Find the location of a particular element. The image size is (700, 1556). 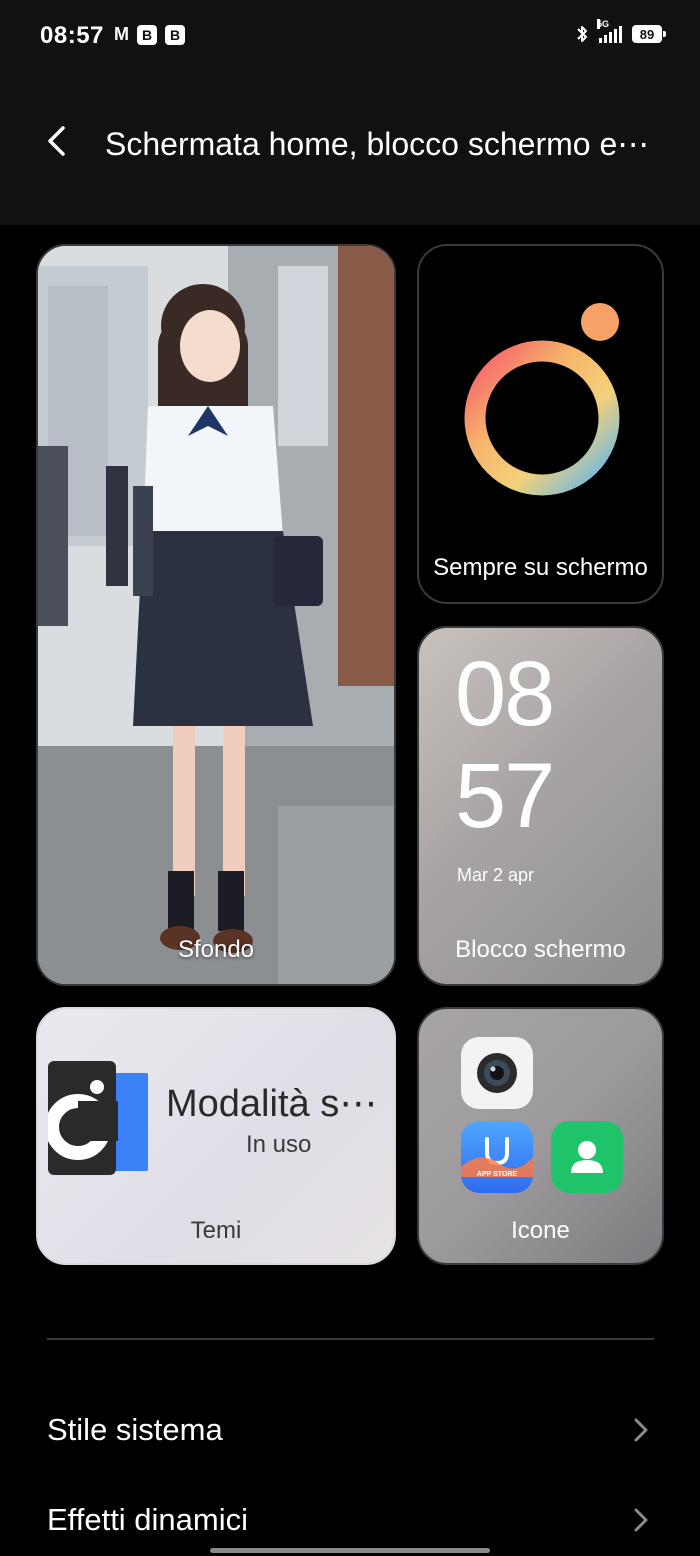

app-notification-icon-2: B is located at coordinates (175, 34).